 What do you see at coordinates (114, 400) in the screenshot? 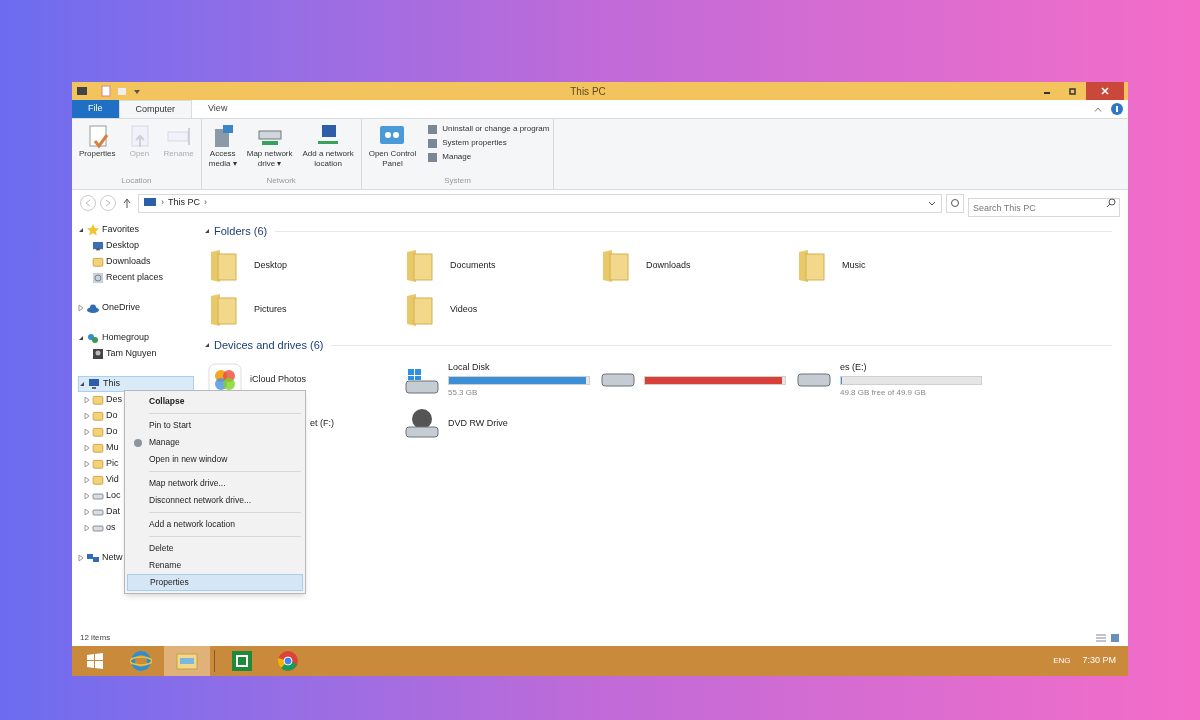
I see `tree-label: Des` at bounding box center [114, 400].